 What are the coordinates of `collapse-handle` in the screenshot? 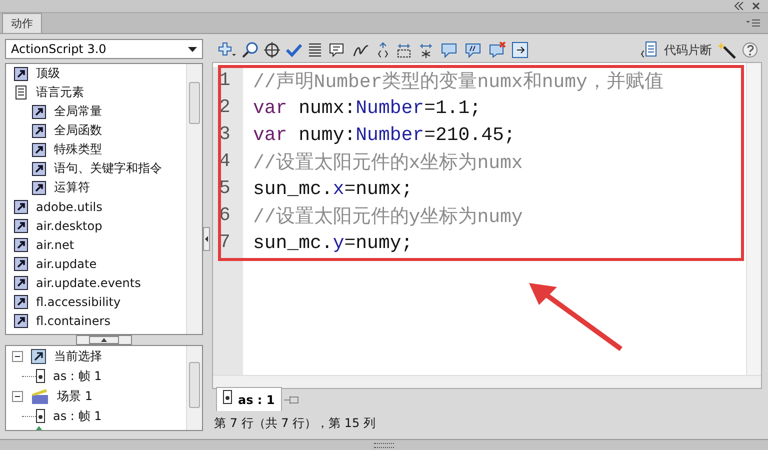 It's located at (206, 239).